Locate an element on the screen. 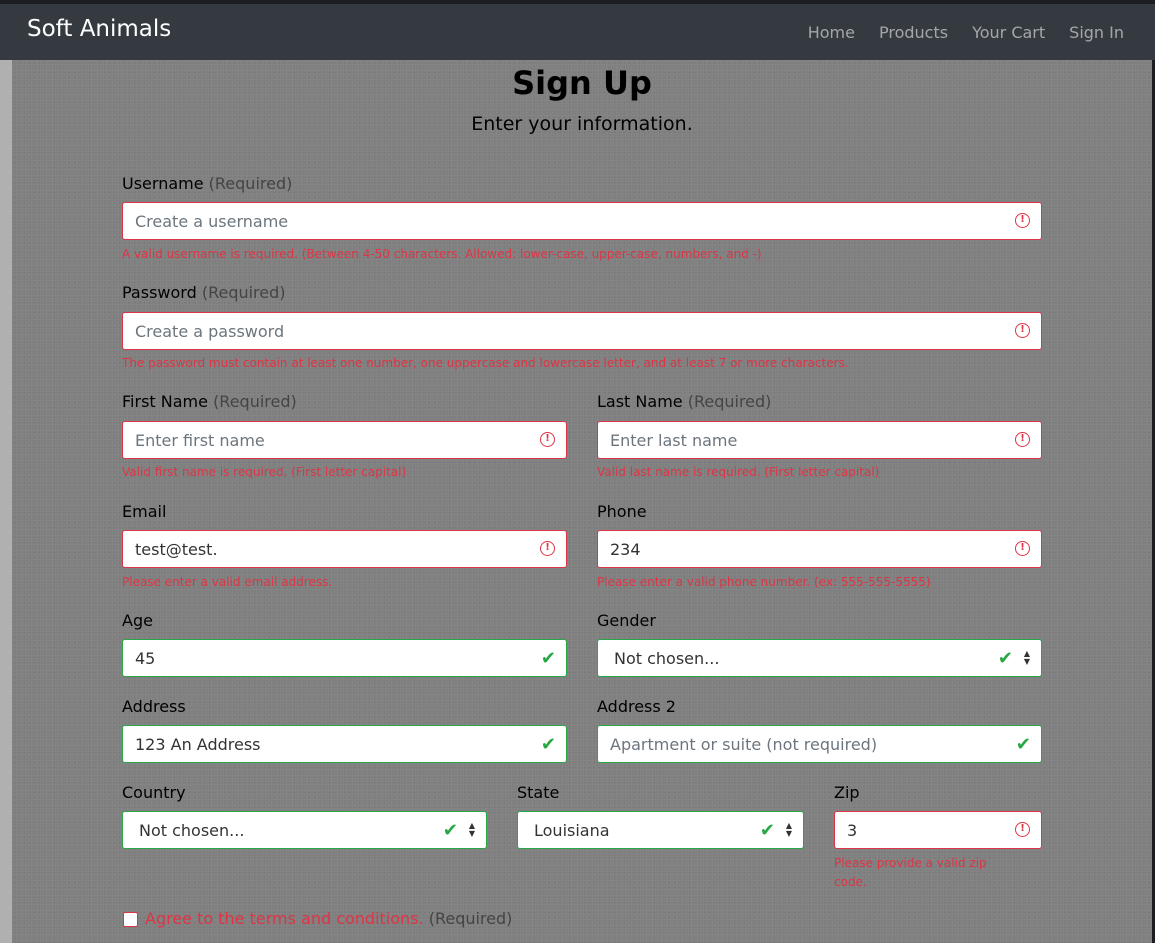  password-label: Password (Required) is located at coordinates (204, 292).